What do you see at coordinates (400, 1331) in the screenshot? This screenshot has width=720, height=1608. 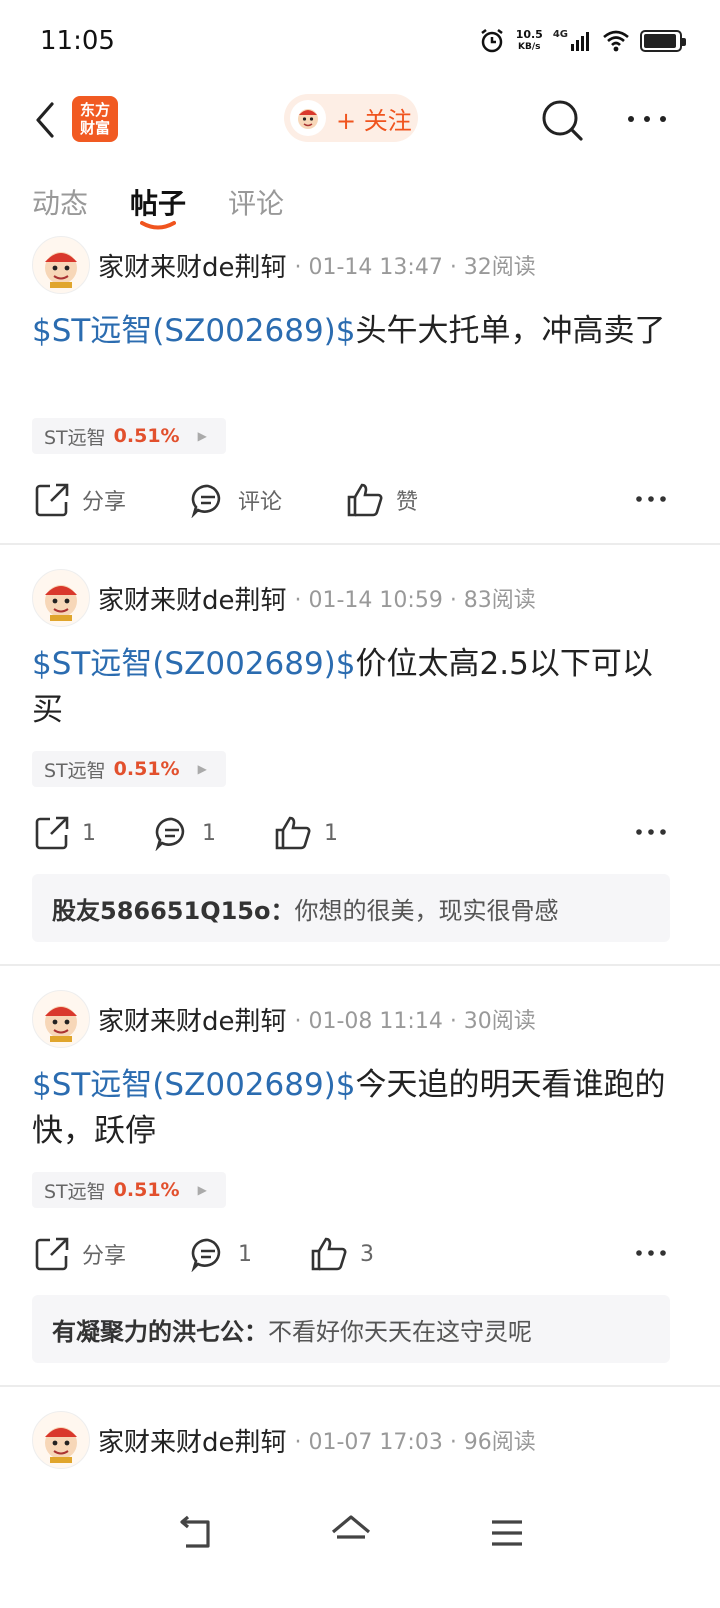 I see `comment-text: 不看好你天天在这守灵呢` at bounding box center [400, 1331].